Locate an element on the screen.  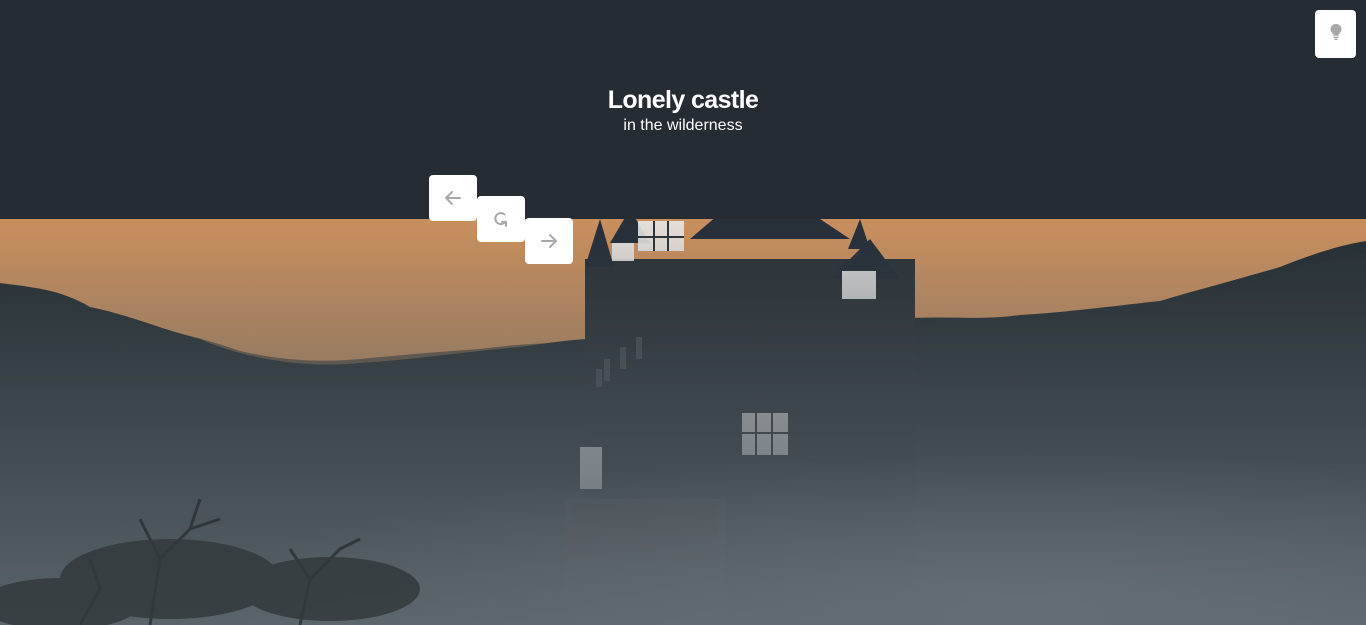
next-button is located at coordinates (549, 241).